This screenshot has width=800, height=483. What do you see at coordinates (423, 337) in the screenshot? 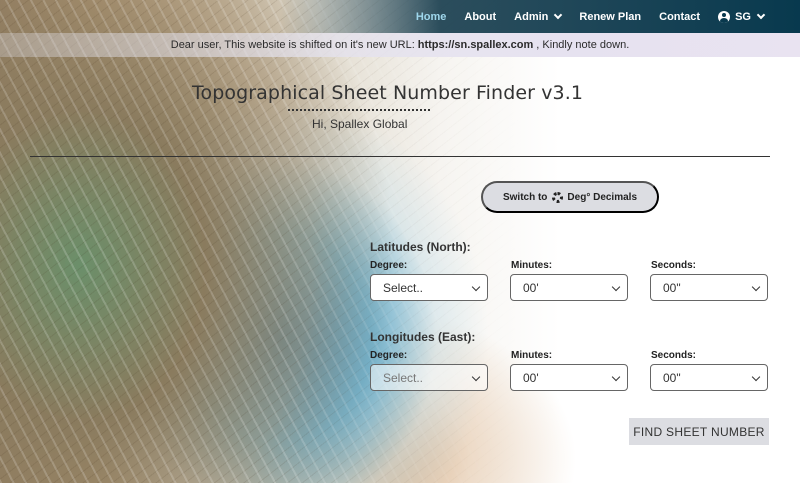
I see `longitude-section-title: Longitudes (East):` at bounding box center [423, 337].